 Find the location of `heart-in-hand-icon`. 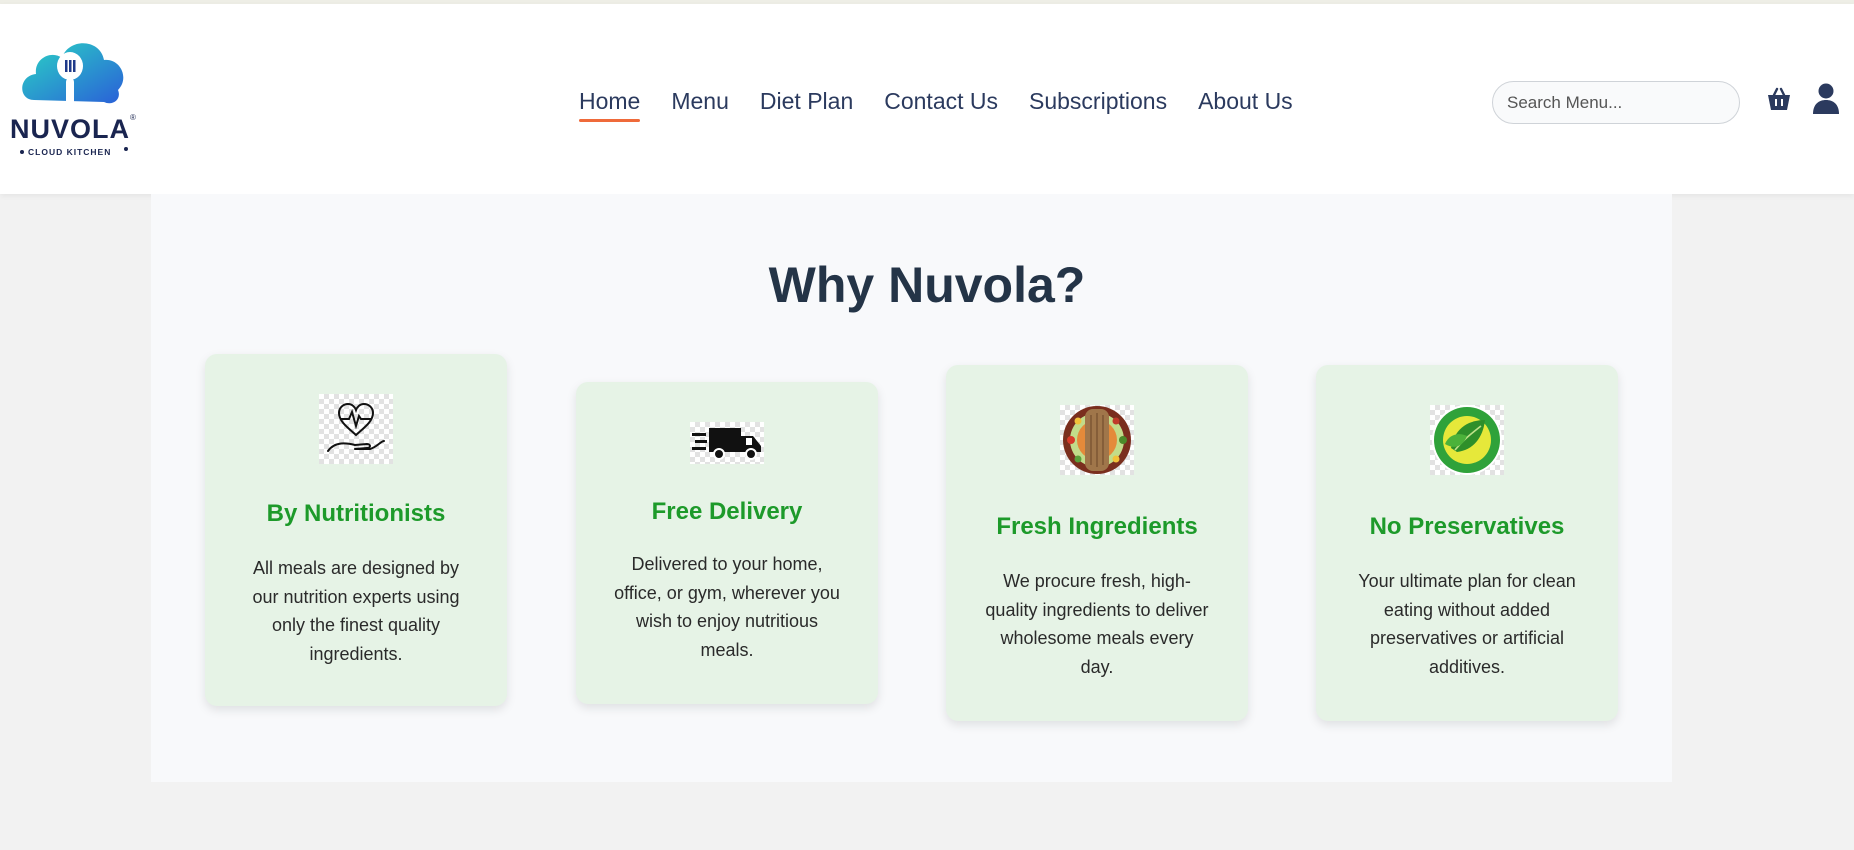

heart-in-hand-icon is located at coordinates (356, 429).